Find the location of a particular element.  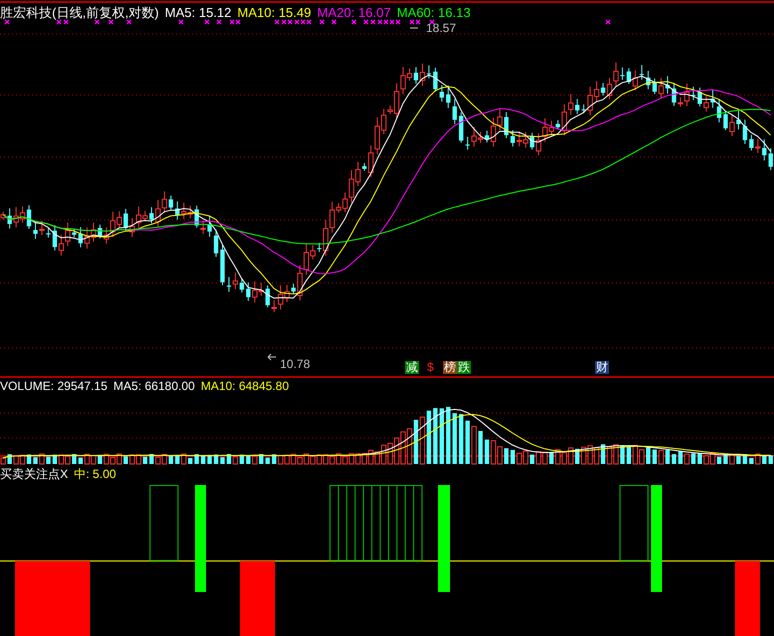

signal-tag: 财 is located at coordinates (602, 367).